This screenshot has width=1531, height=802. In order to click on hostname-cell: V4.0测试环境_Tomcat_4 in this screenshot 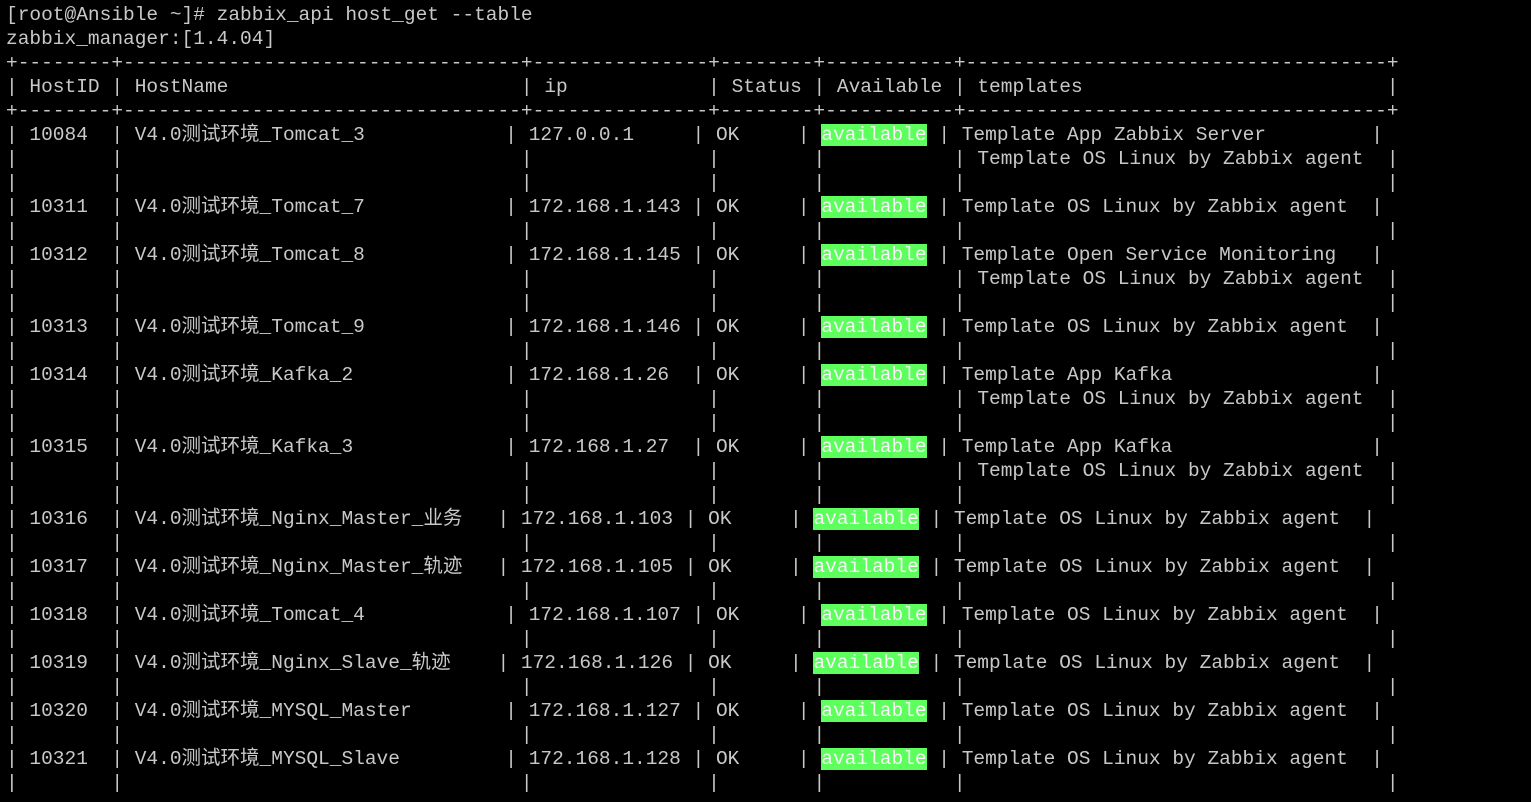, I will do `click(249, 615)`.